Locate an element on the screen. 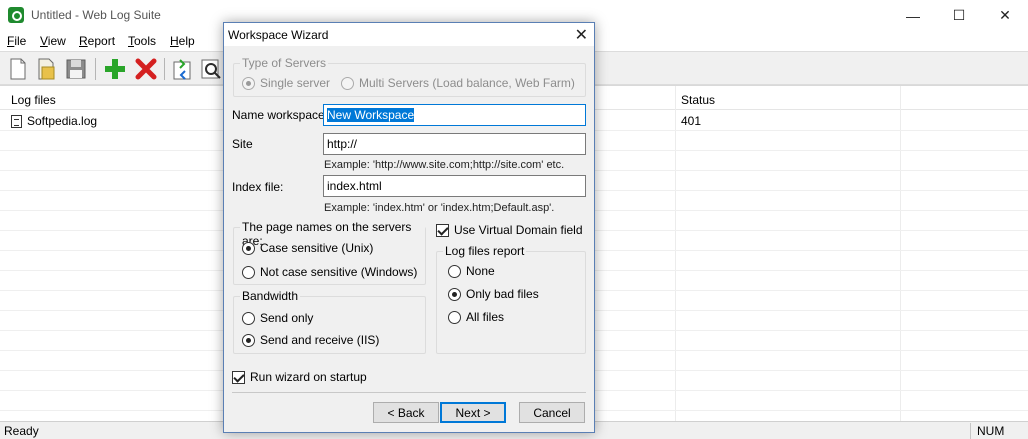 This screenshot has width=1028, height=439. dialog-title: Workspace Wizard is located at coordinates (278, 35).